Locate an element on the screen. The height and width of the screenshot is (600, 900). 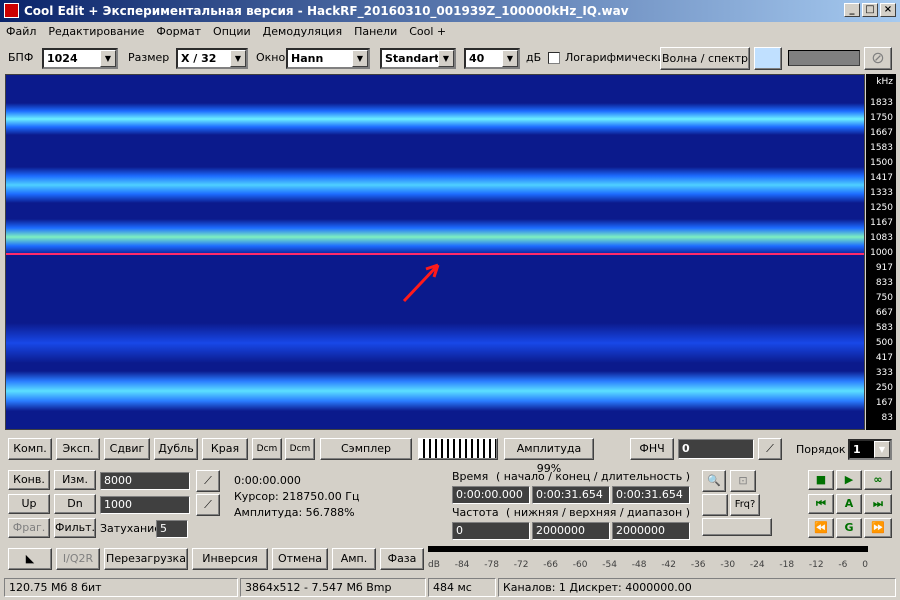
size-select: X / 32 ▼ is located at coordinates (212, 58).